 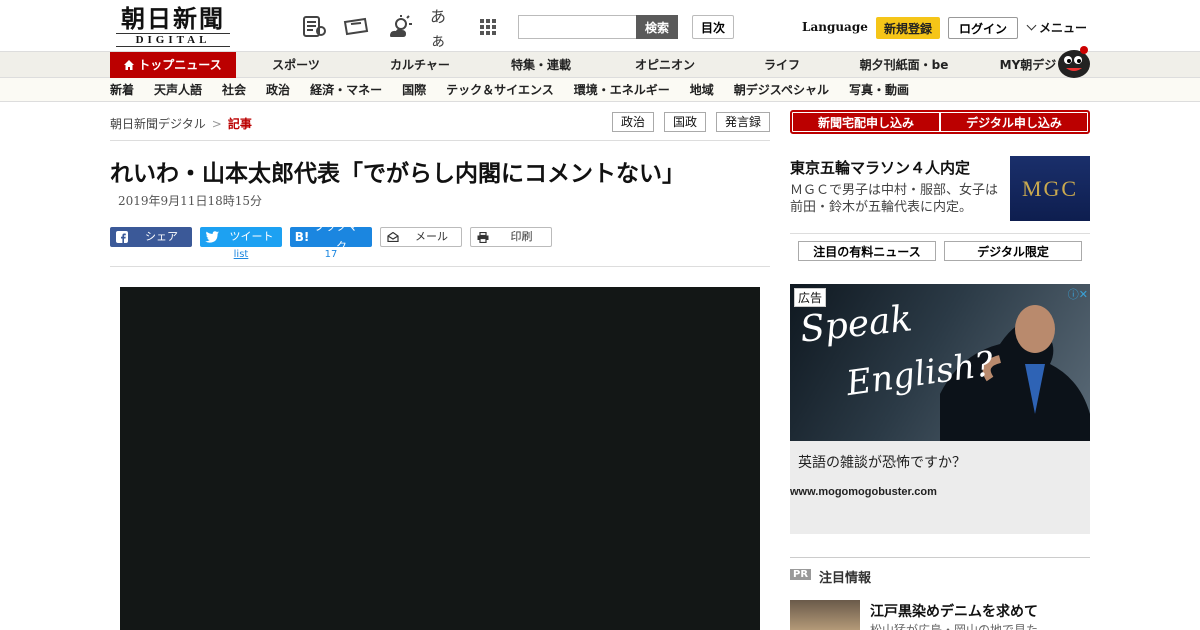 What do you see at coordinates (1013, 251) in the screenshot?
I see `tab-digital-only: デジタル限定` at bounding box center [1013, 251].